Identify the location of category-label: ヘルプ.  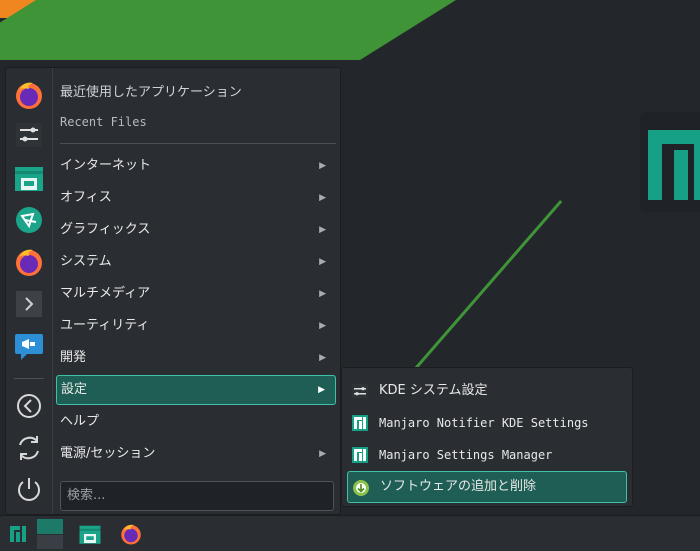
(80, 421).